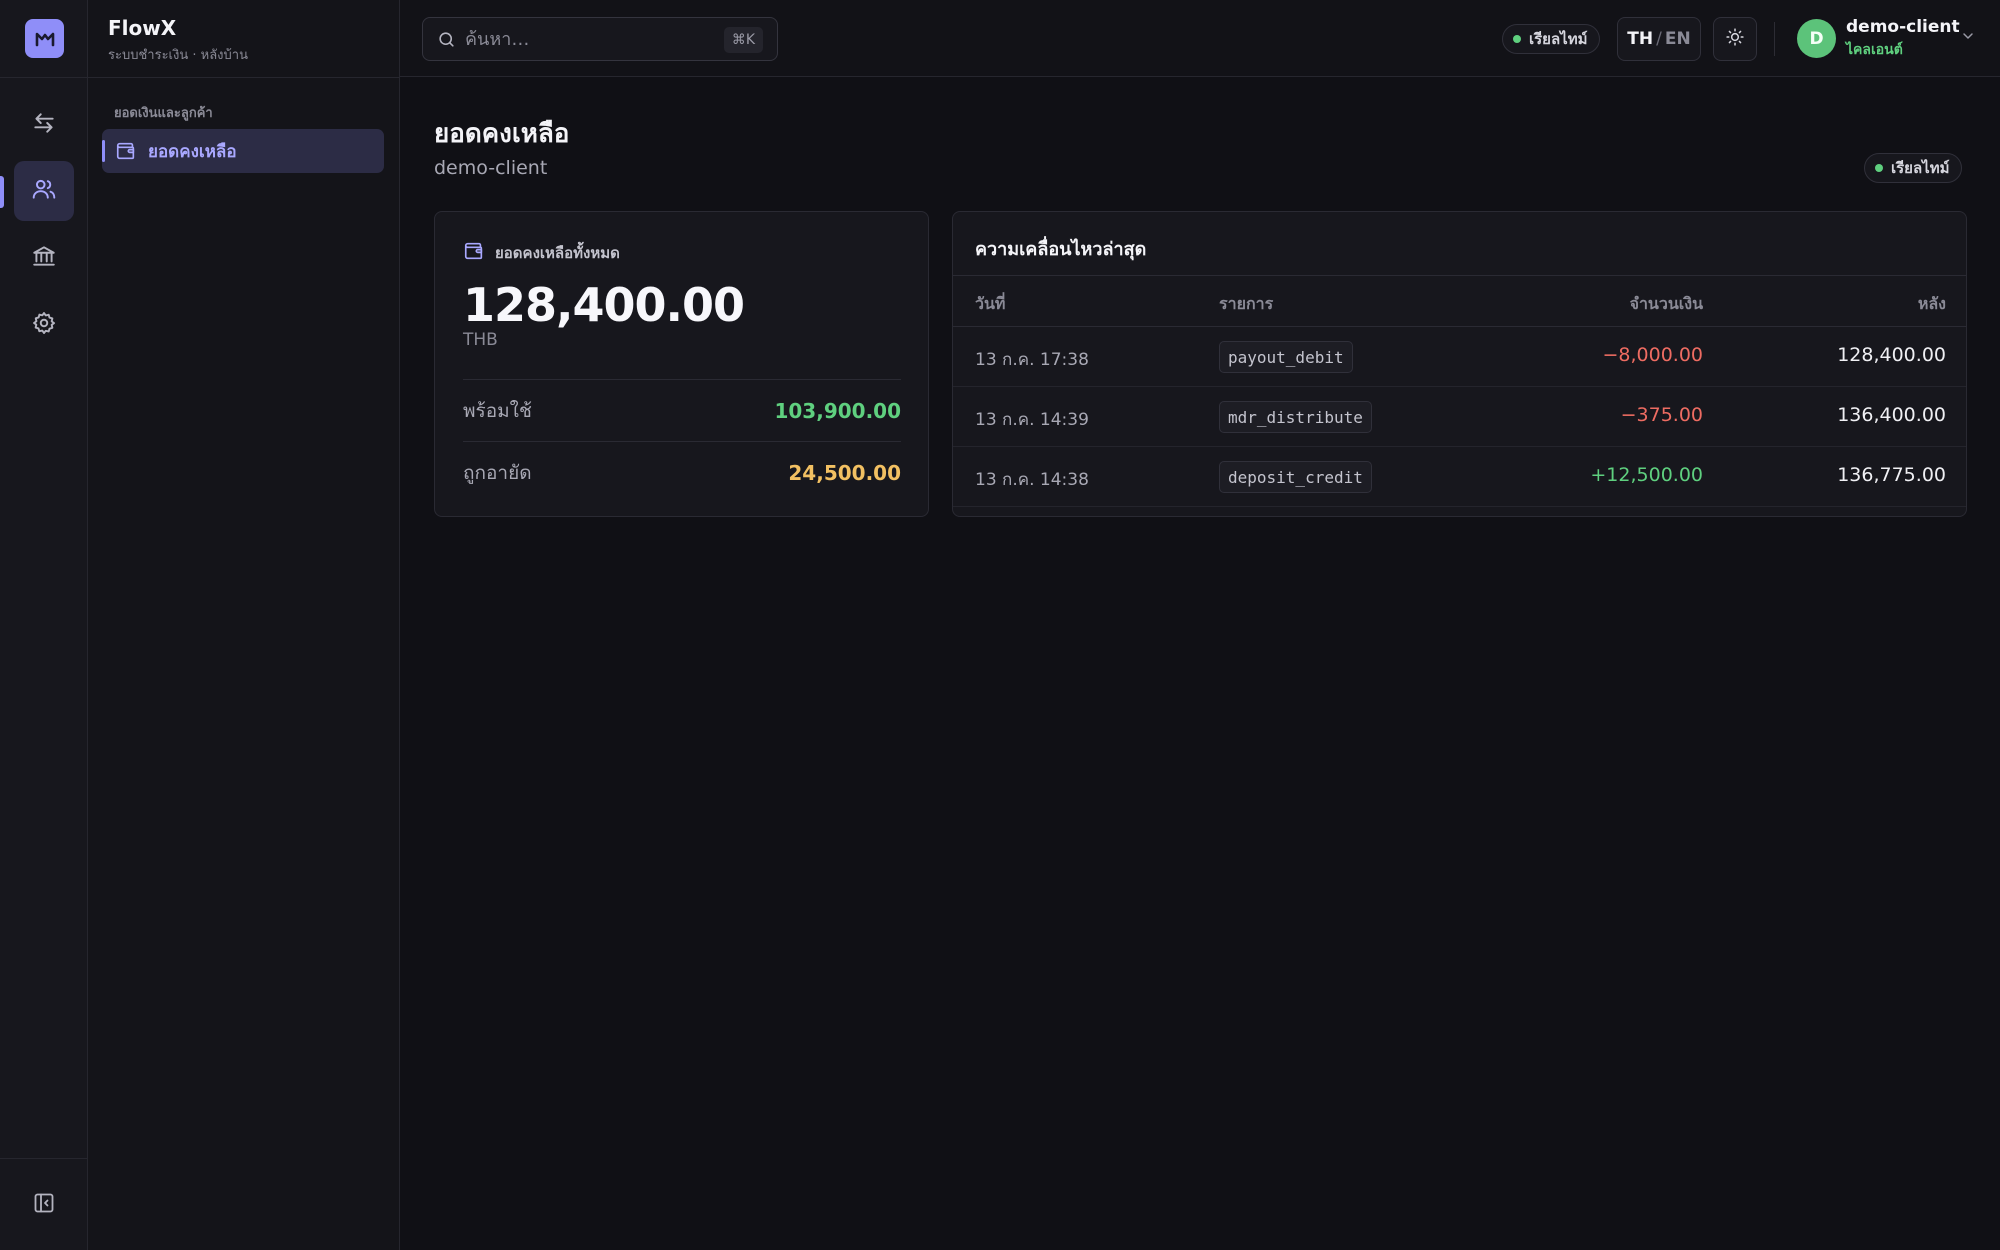  I want to click on column-header-after: หลัง, so click(1931, 303).